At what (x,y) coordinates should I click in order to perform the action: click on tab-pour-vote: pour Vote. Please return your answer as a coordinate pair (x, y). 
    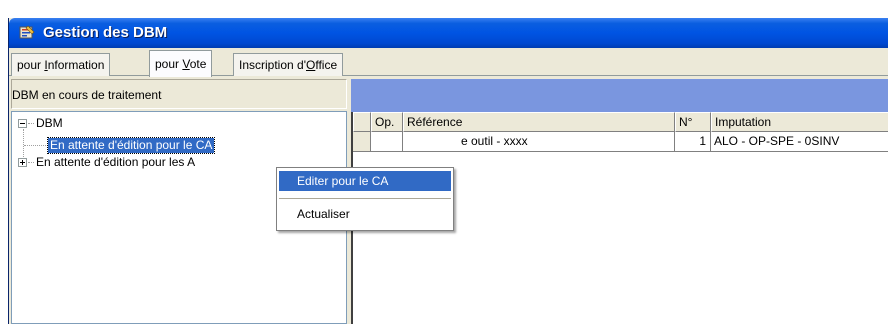
    Looking at the image, I should click on (181, 63).